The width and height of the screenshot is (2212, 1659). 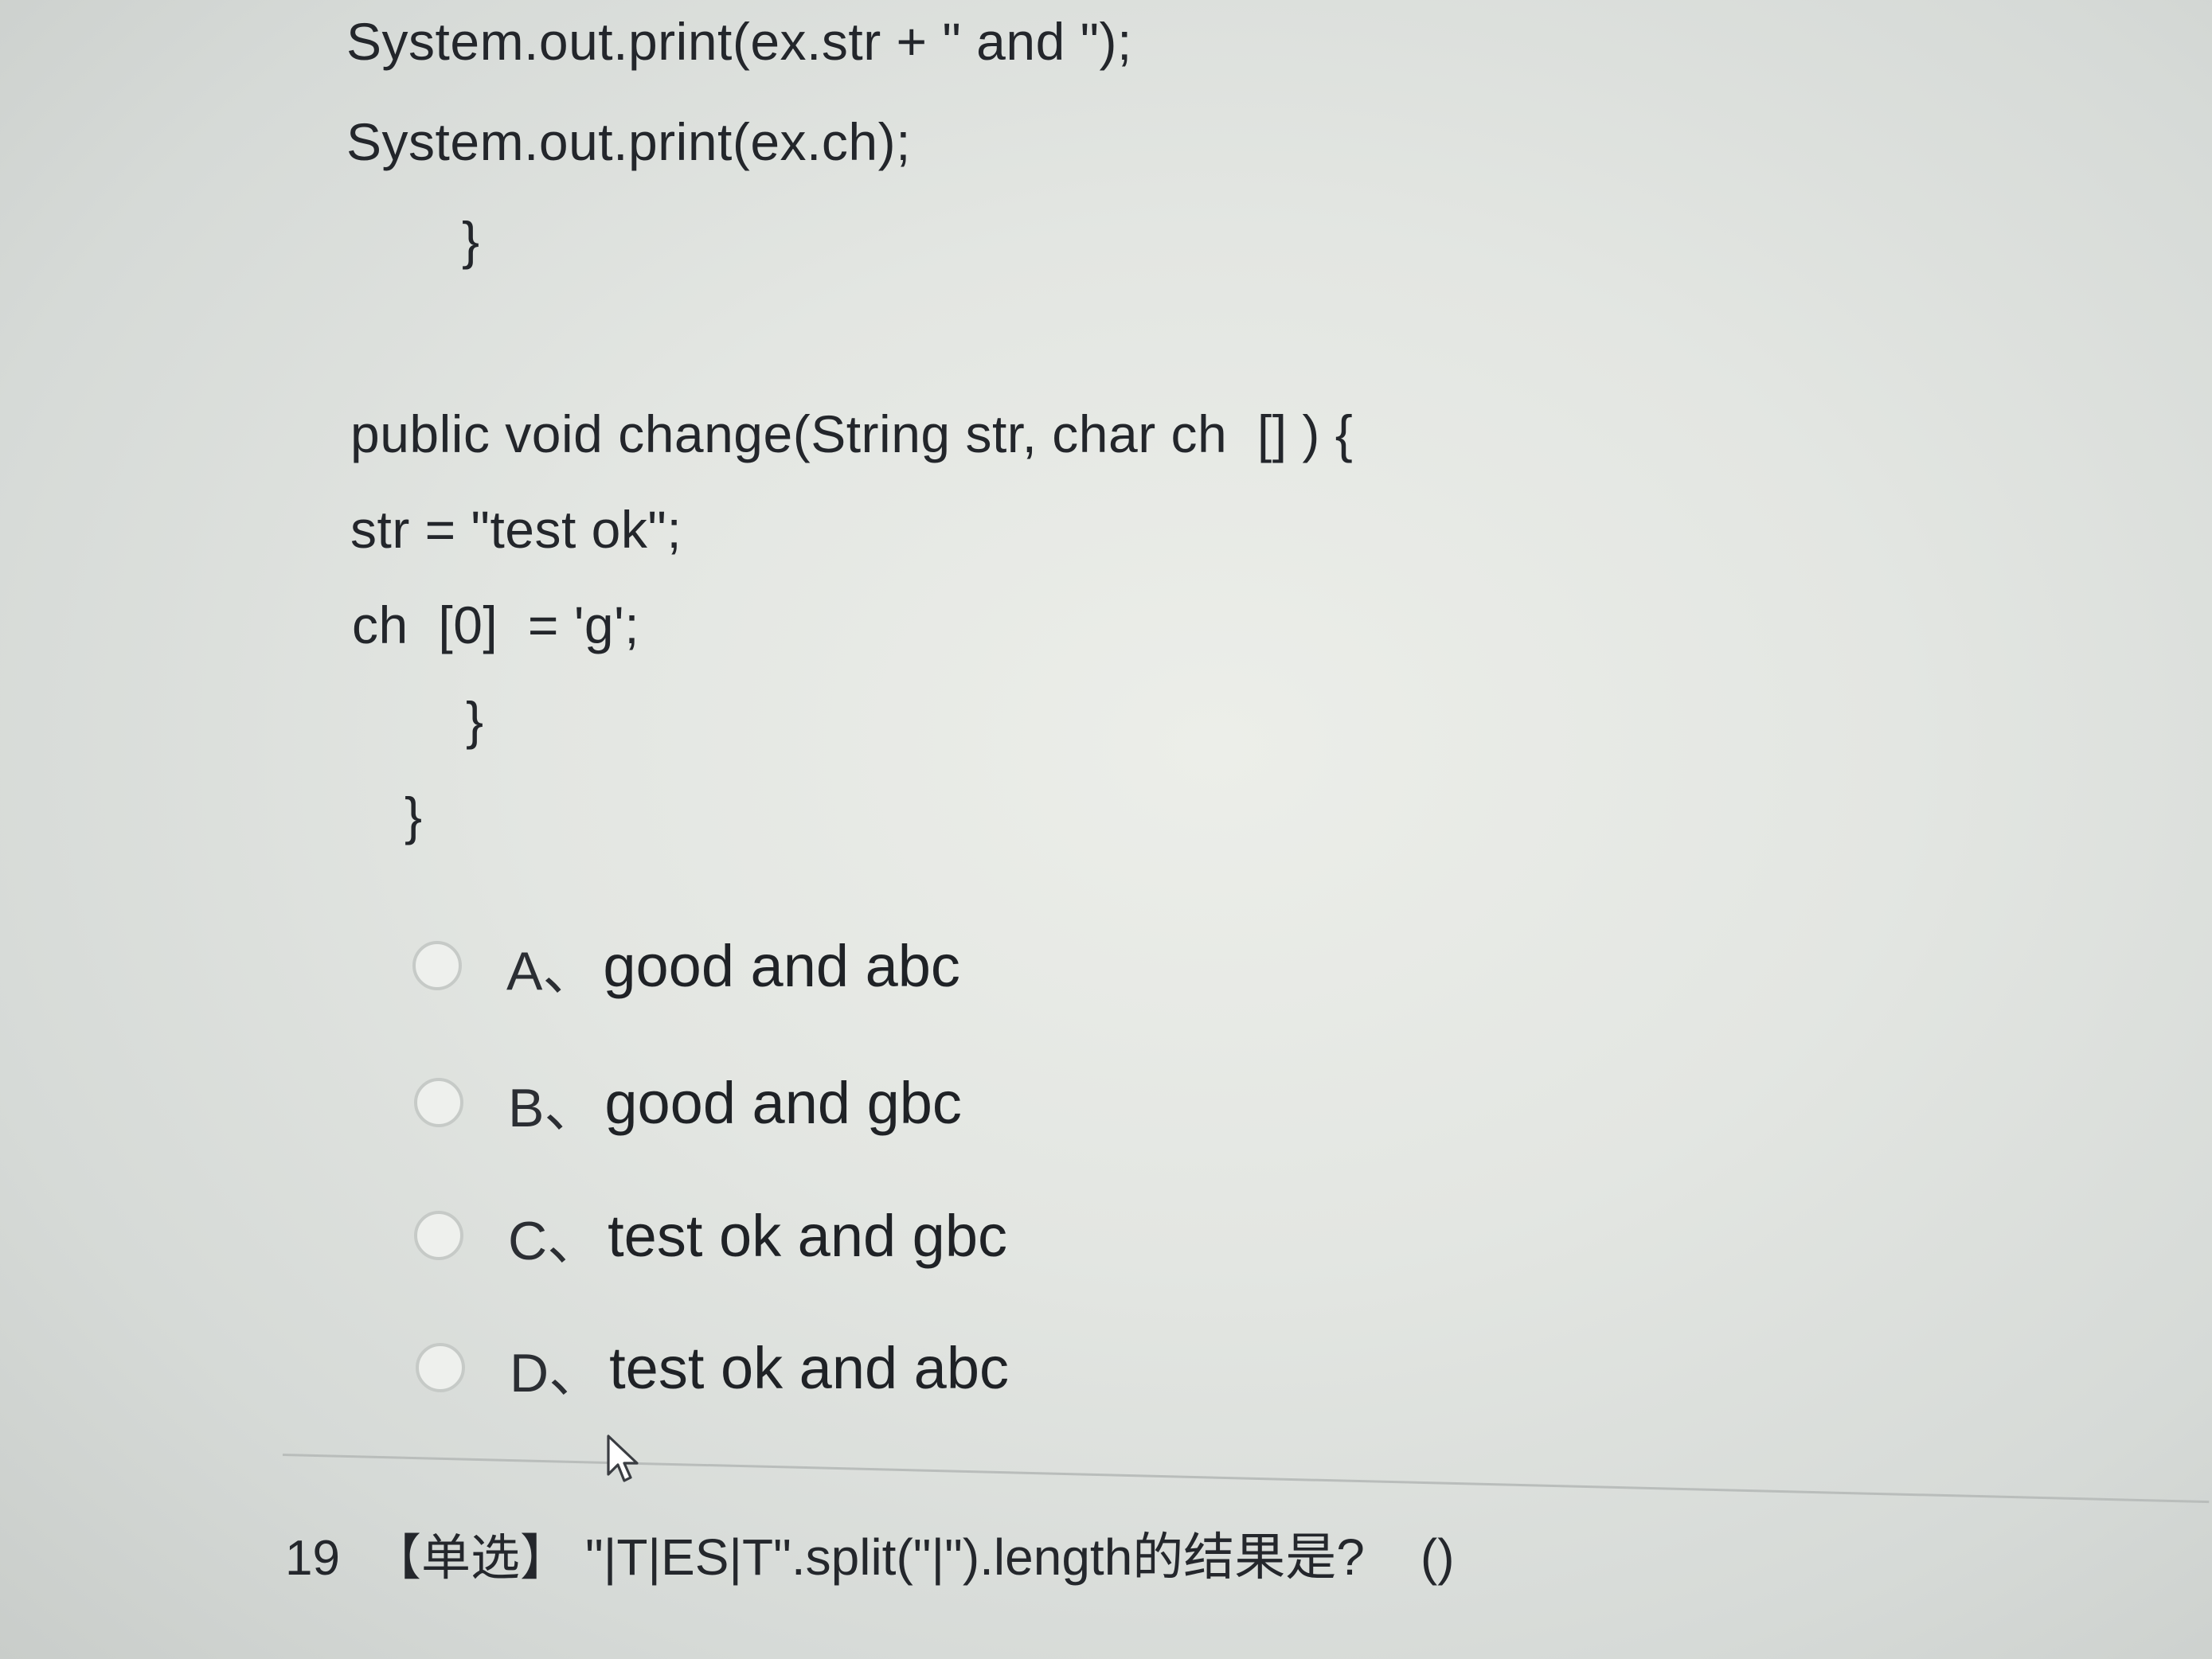 I want to click on option-text: good and gbc, so click(x=783, y=1102).